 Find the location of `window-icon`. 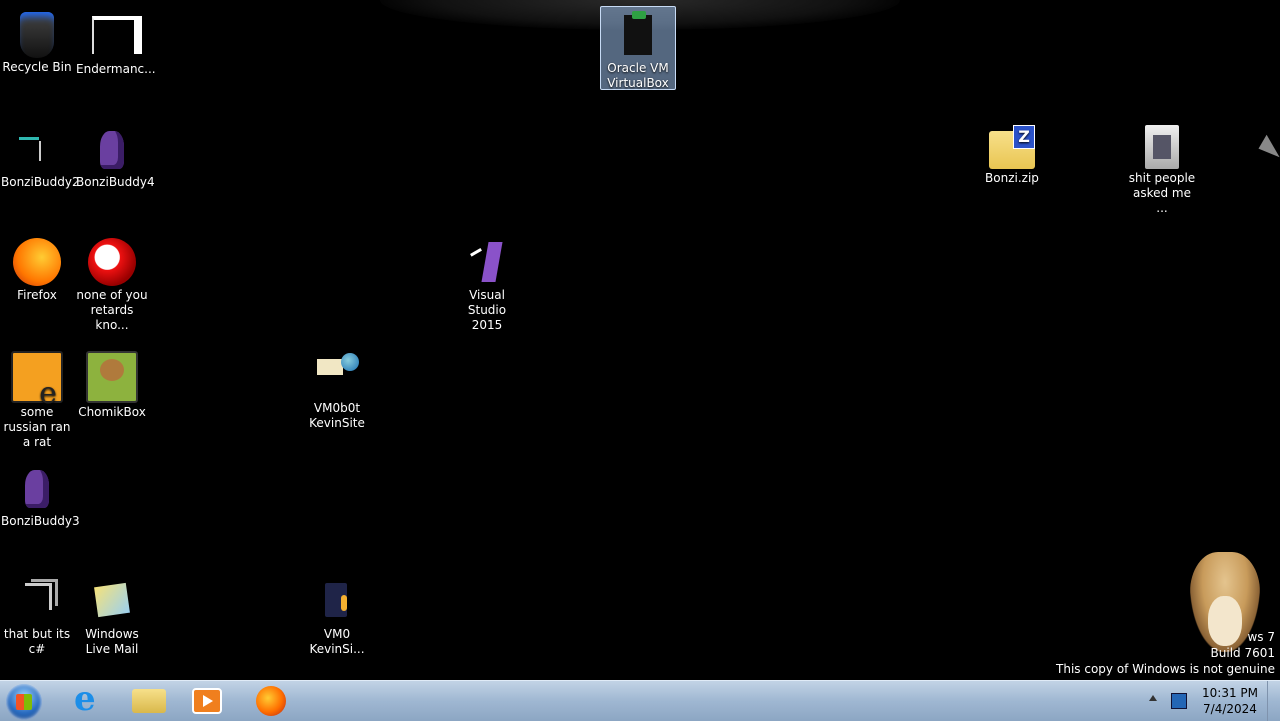

window-icon is located at coordinates (115, 36).